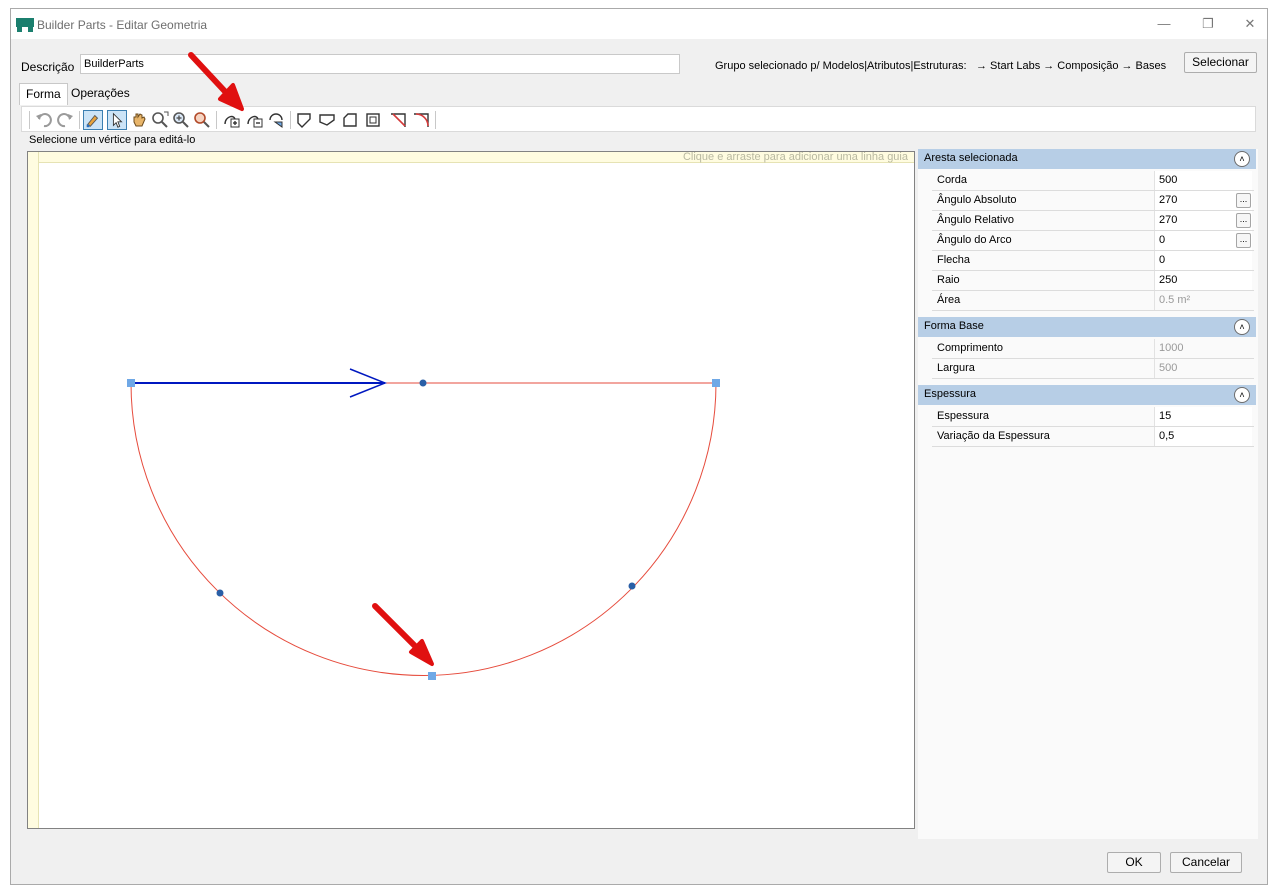 This screenshot has width=1268, height=892. What do you see at coordinates (977, 200) in the screenshot?
I see `prop-name: Ângulo Absoluto` at bounding box center [977, 200].